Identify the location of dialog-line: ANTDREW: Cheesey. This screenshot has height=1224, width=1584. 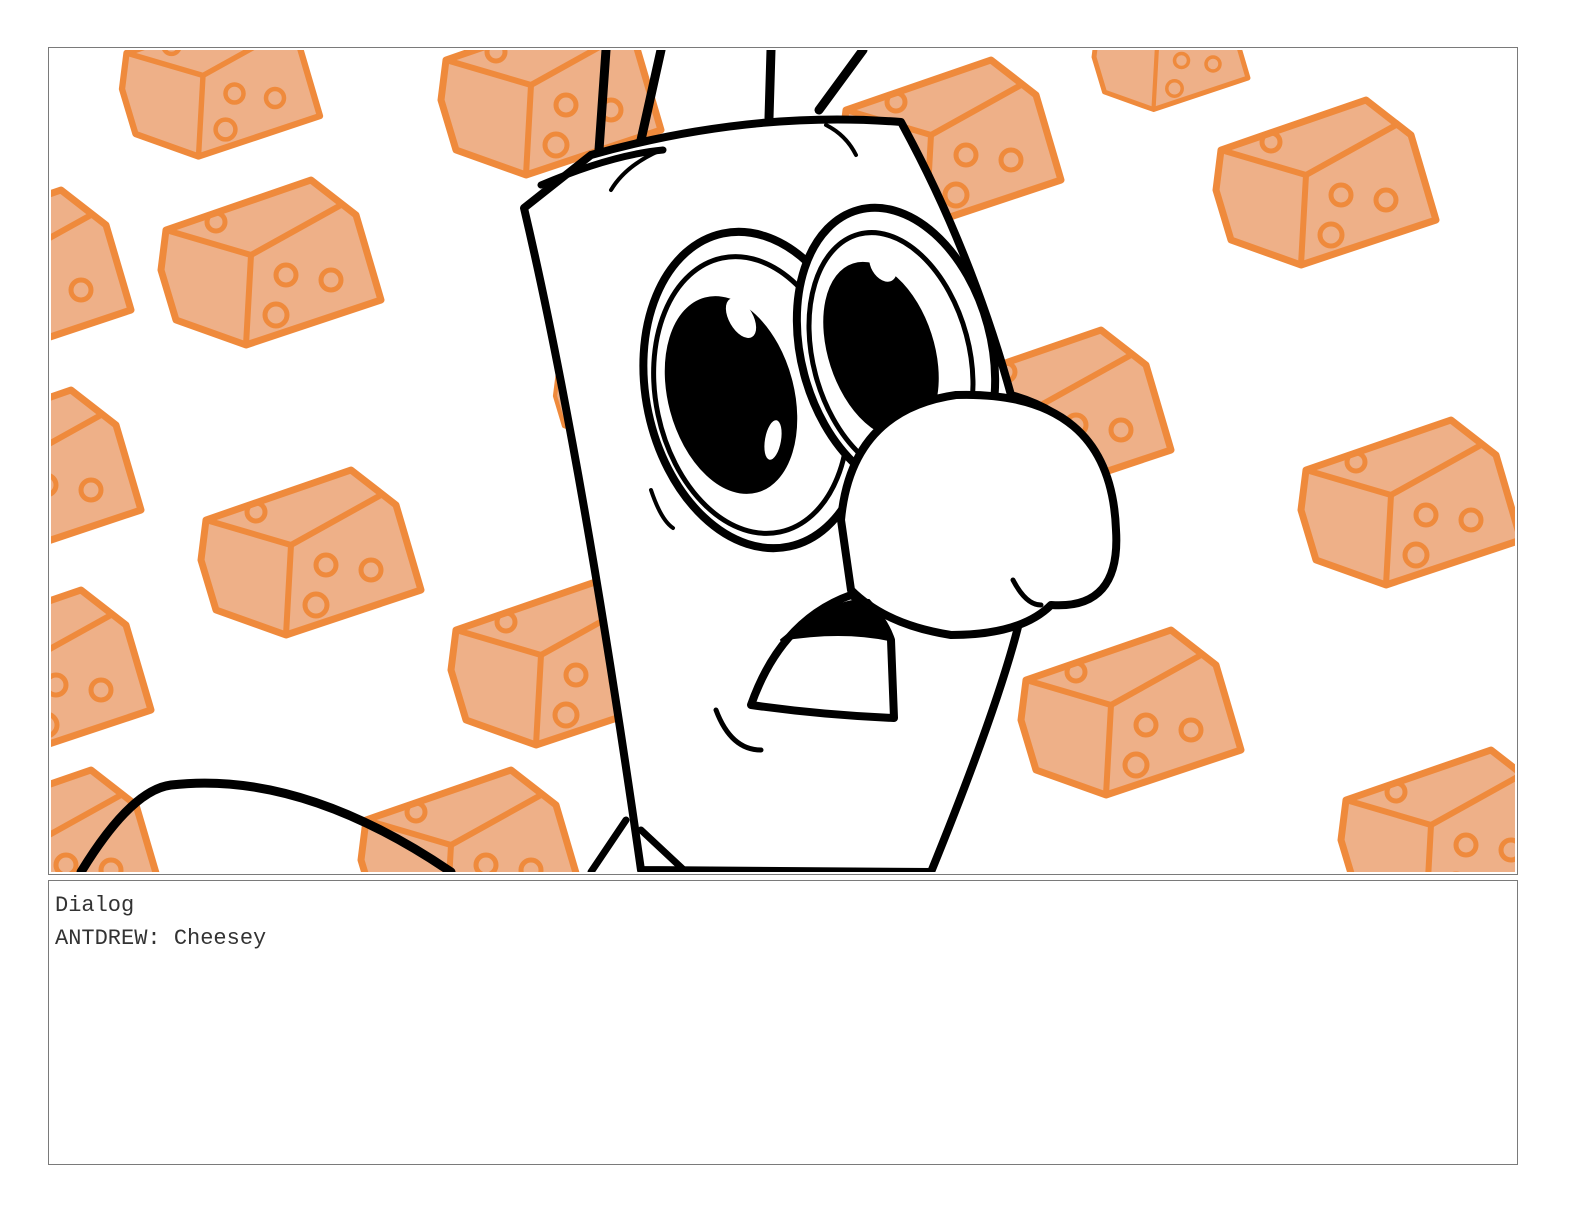
(161, 938).